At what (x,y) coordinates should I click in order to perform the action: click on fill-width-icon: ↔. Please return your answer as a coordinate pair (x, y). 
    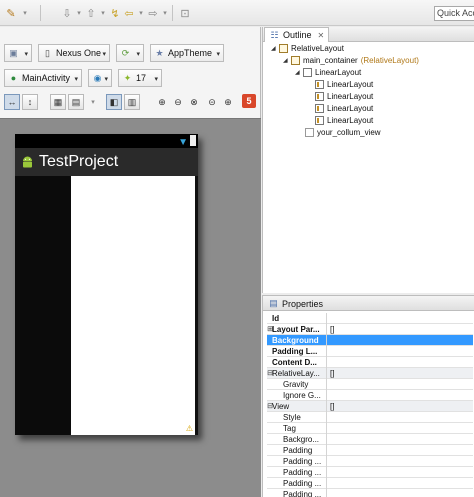
    Looking at the image, I should click on (12, 102).